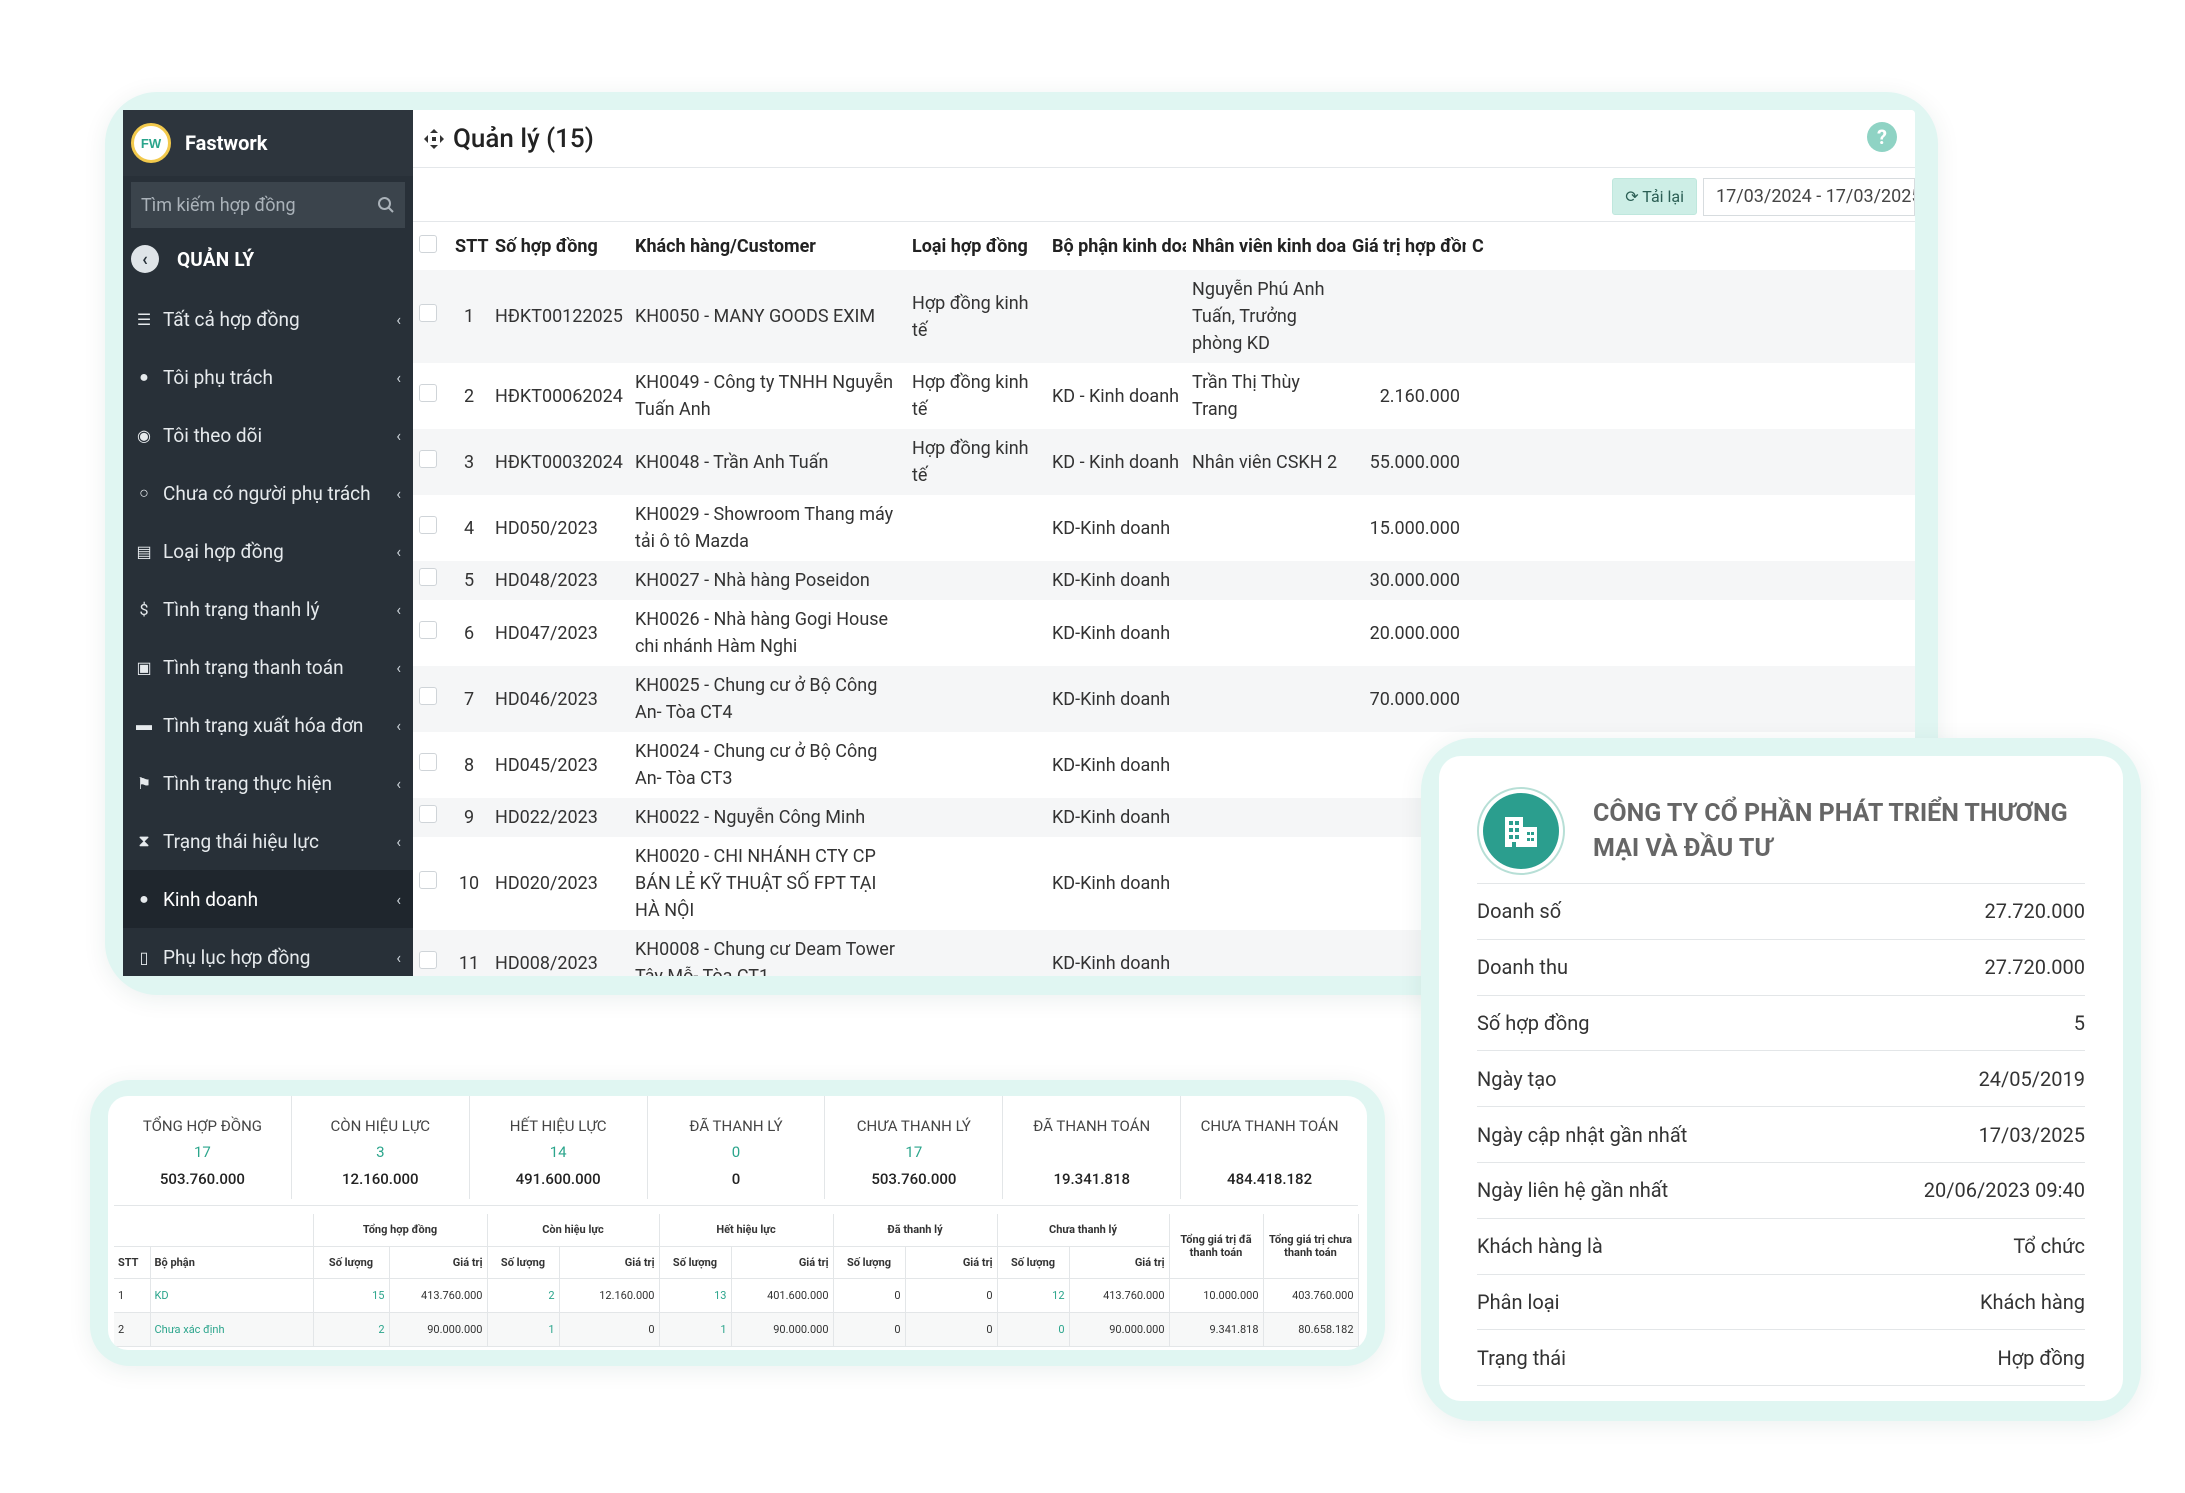  What do you see at coordinates (767, 817) in the screenshot?
I see `customer-link: KH0022 - Nguyễn Công Minh` at bounding box center [767, 817].